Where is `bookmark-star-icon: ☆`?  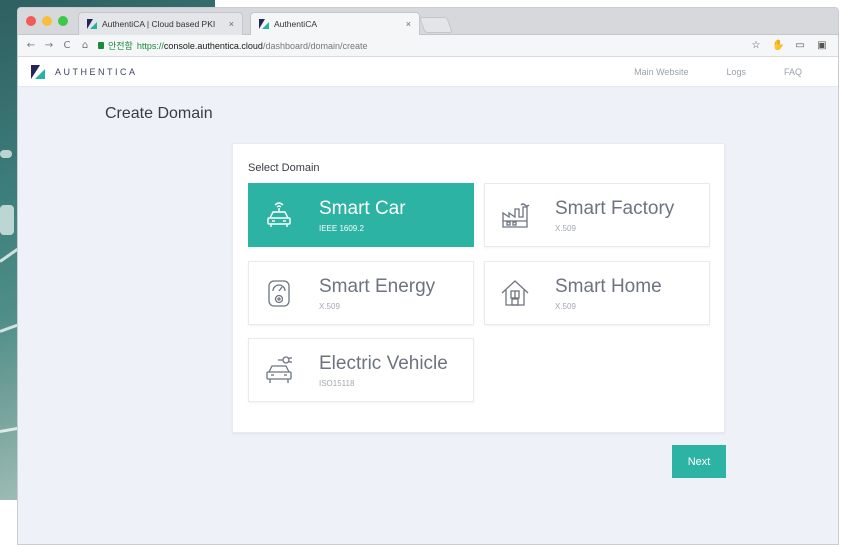
bookmark-star-icon: ☆ is located at coordinates (756, 45).